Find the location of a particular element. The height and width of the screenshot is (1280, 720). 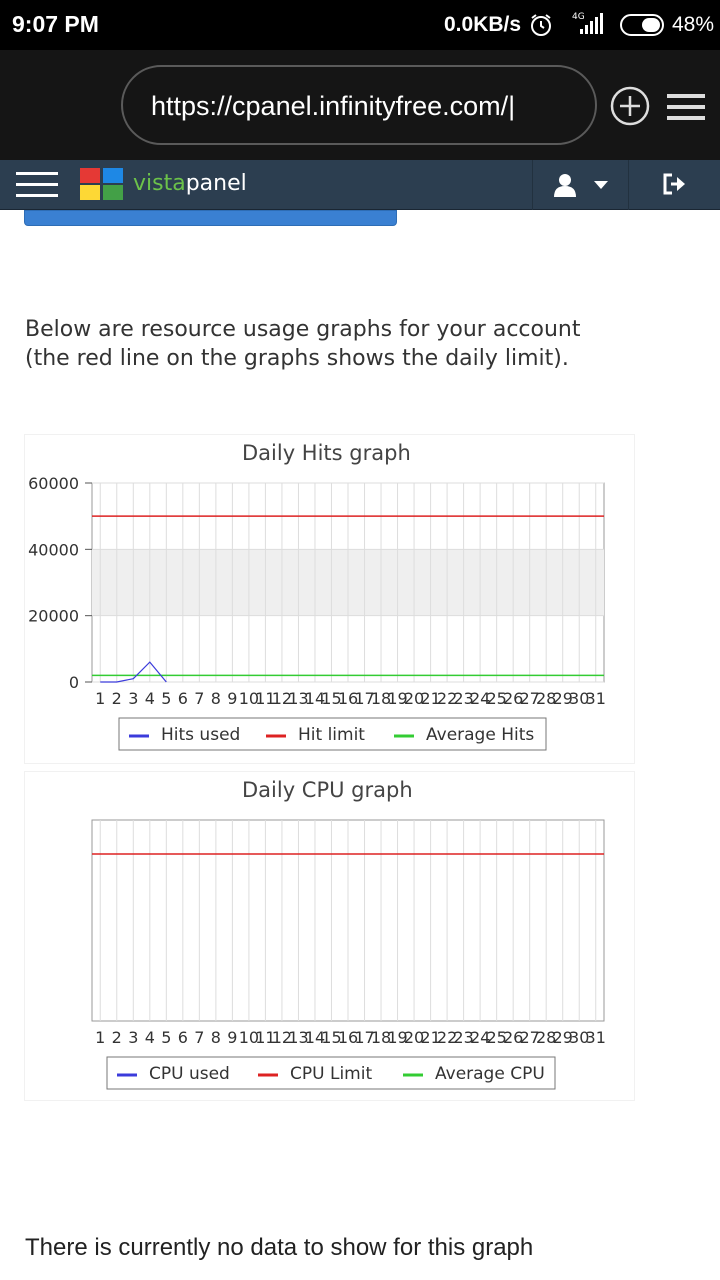

logout-icon is located at coordinates (674, 184).